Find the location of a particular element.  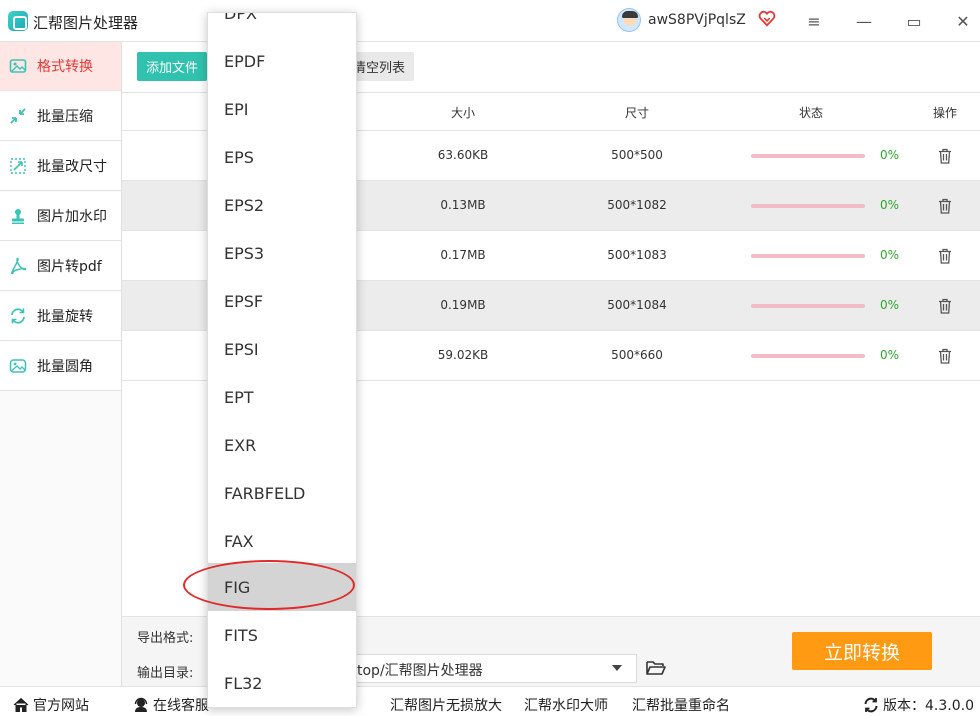

format-option: EPI is located at coordinates (282, 109).